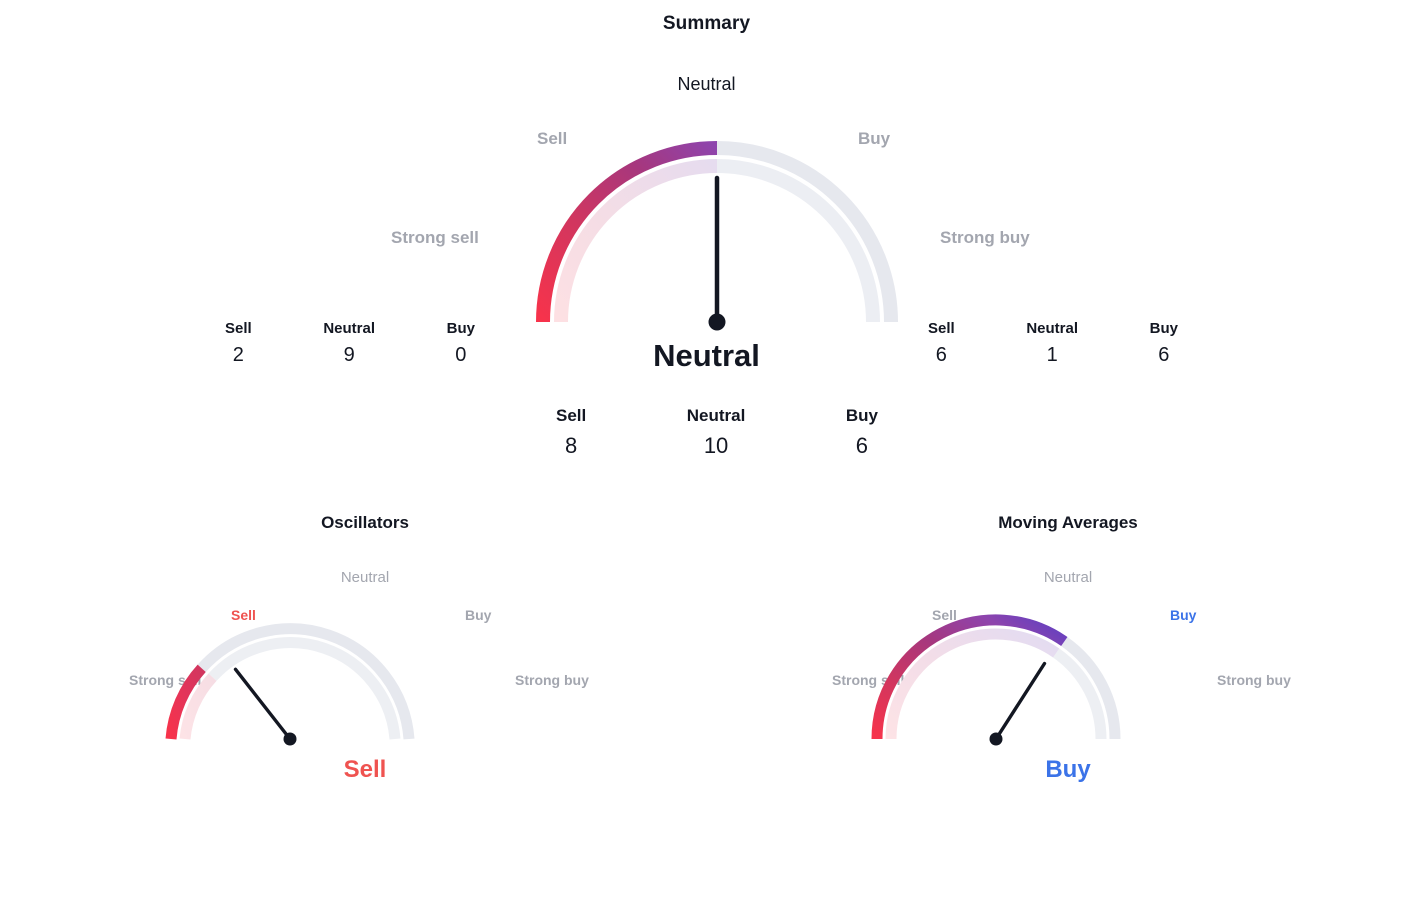 The height and width of the screenshot is (899, 1413). Describe the element at coordinates (461, 355) in the screenshot. I see `oscillators-count-buy-value: 0` at that location.